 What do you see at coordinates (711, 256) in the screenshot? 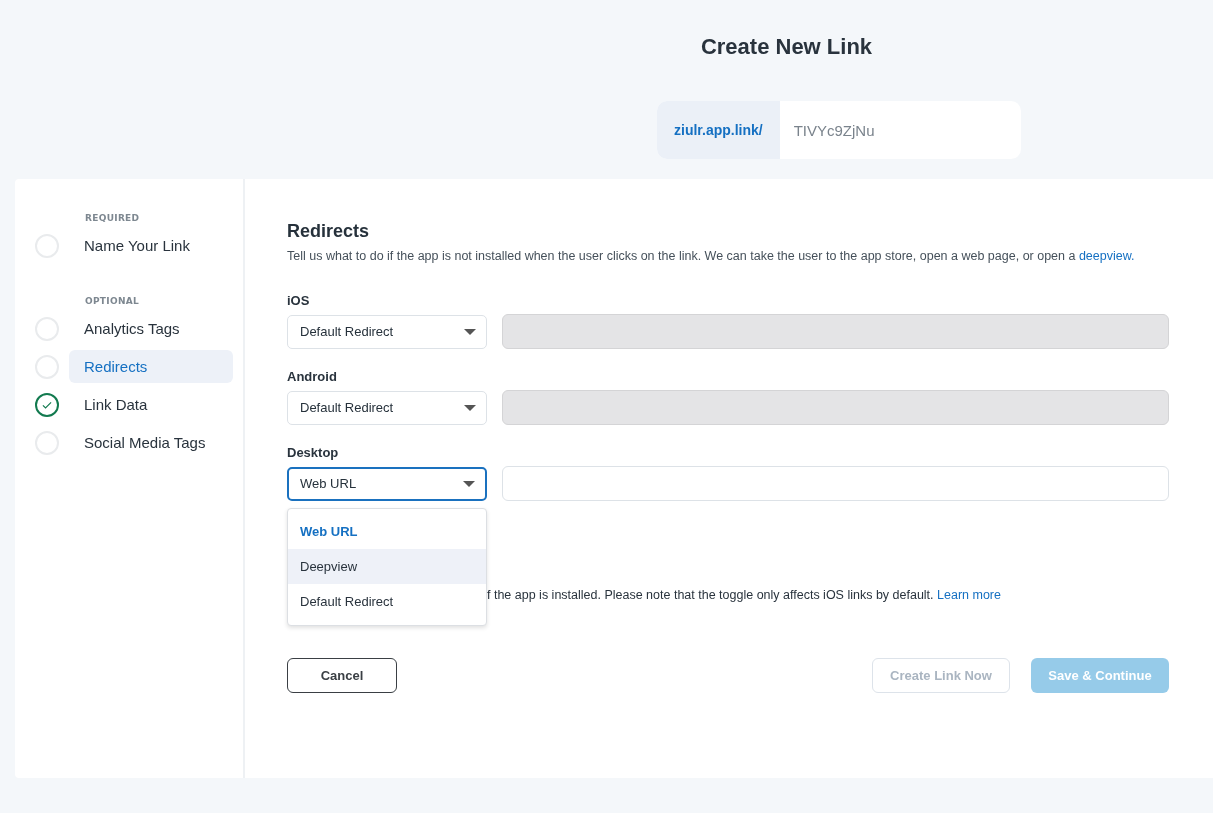
I see `section-description: Tell us what to do if the app is not installed when the user clicks on the link. We can take the user to the app store, open a web page, or open a deepview.` at bounding box center [711, 256].